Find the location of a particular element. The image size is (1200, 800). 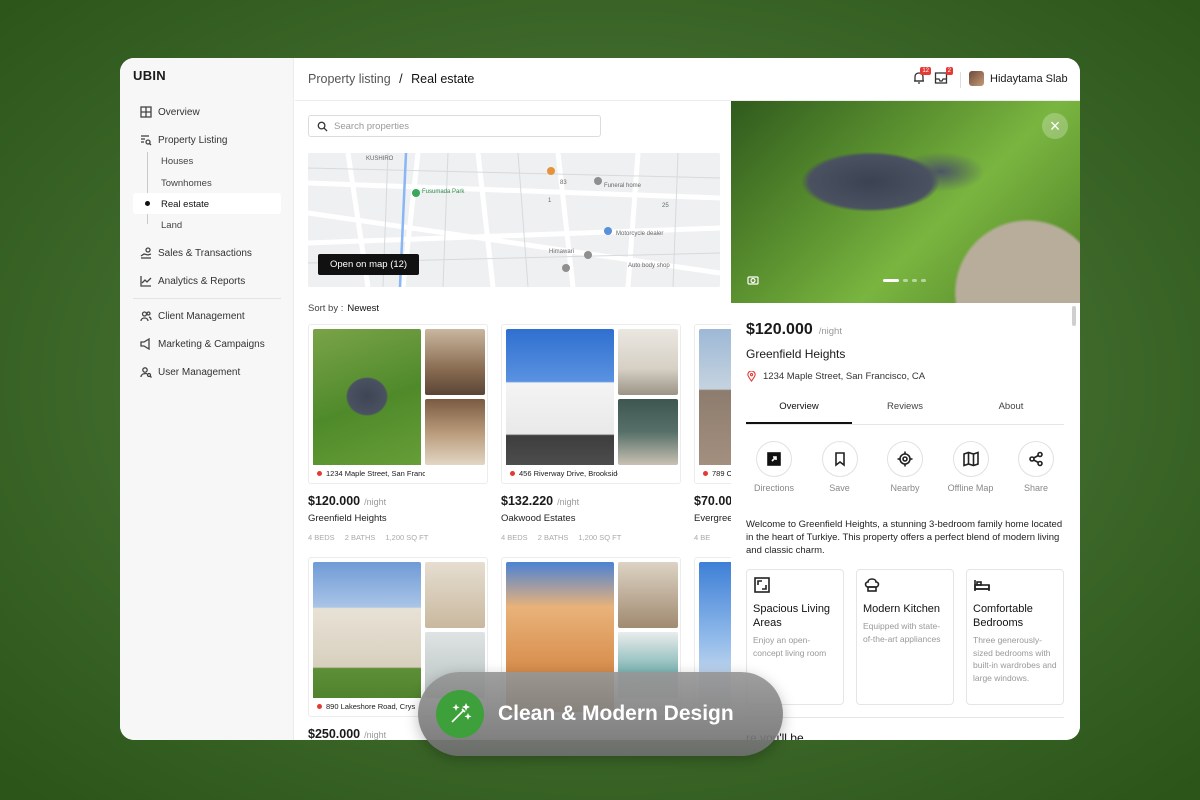

sidebar-item-marketing: Marketing & Campaigns is located at coordinates (202, 344).